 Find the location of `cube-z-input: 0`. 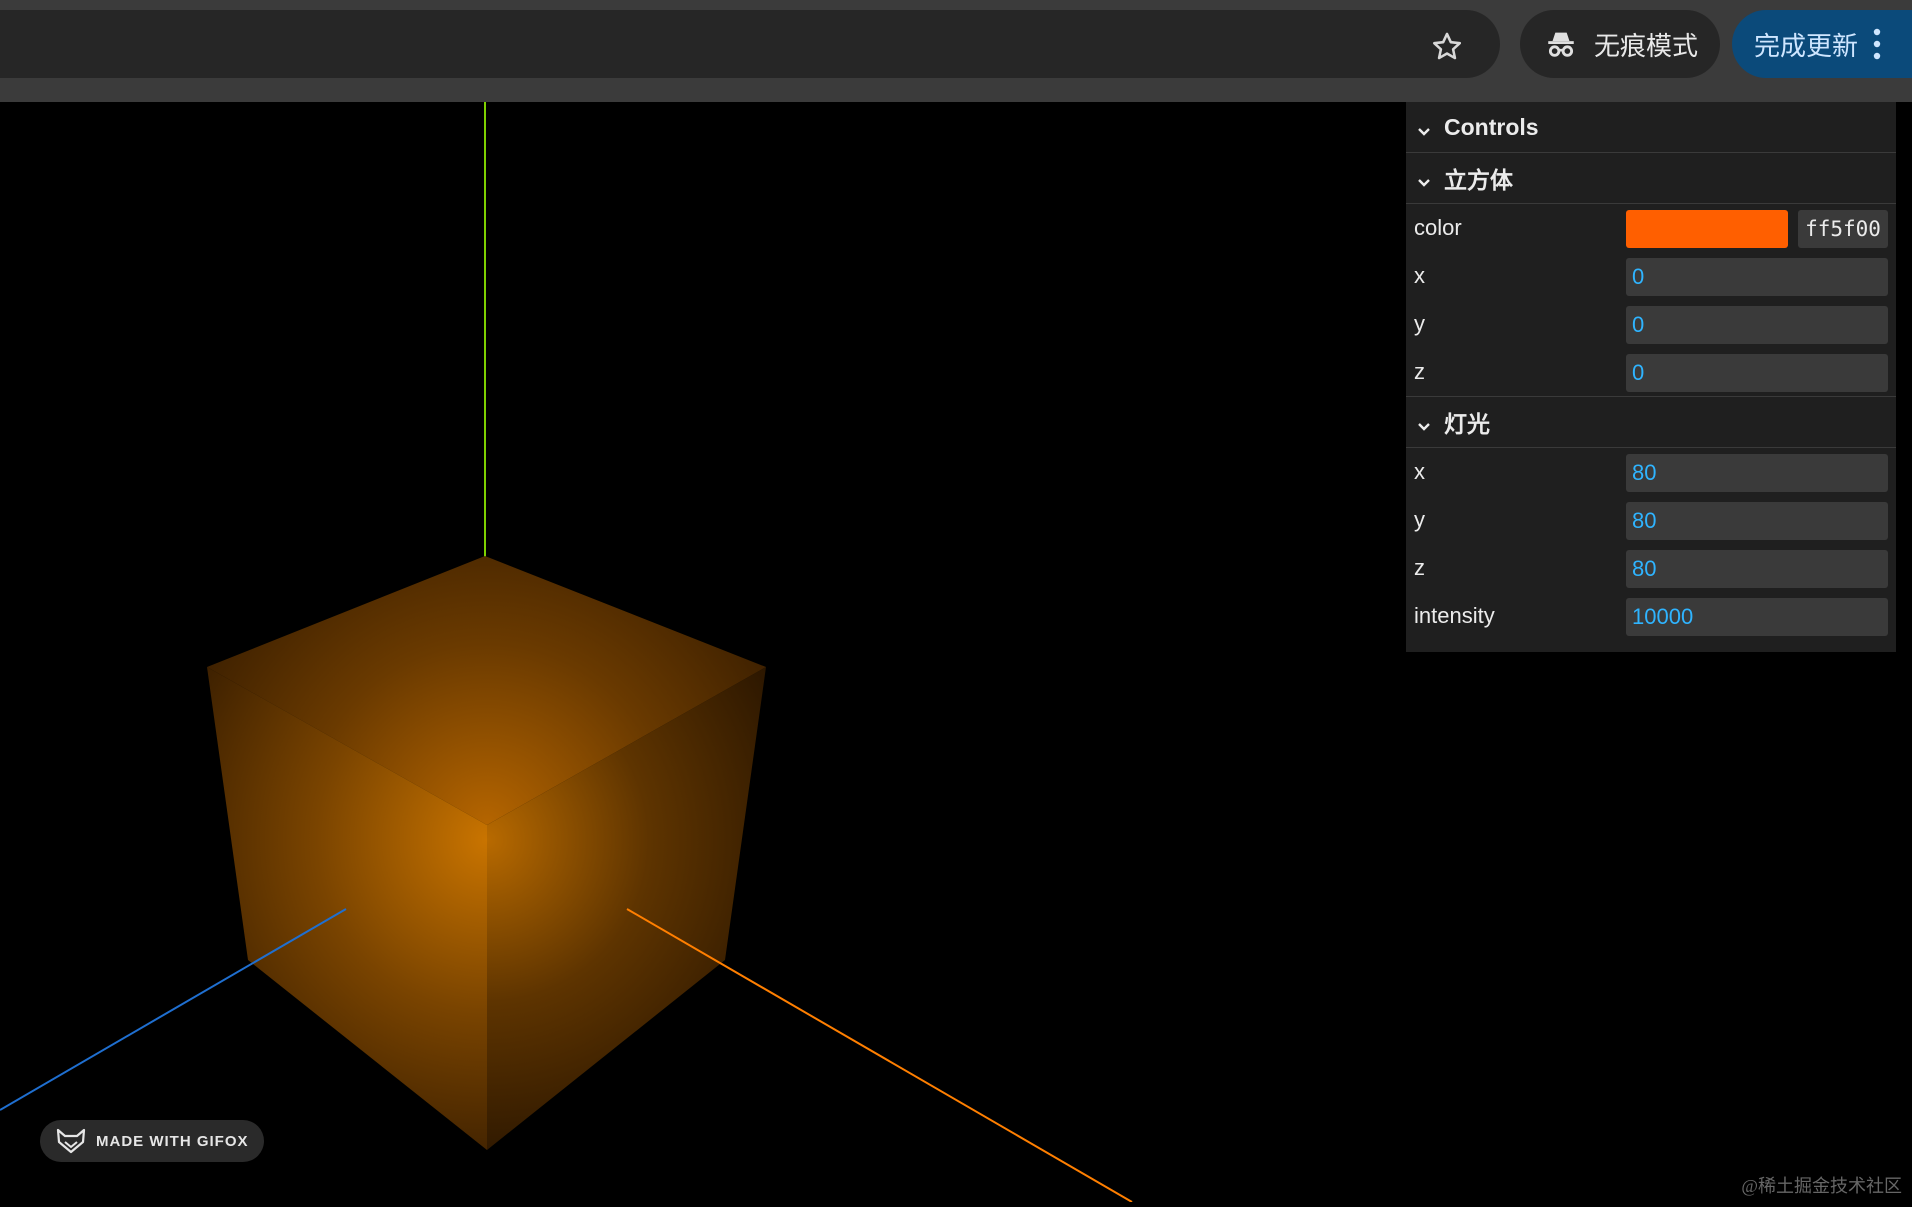

cube-z-input: 0 is located at coordinates (1757, 373).